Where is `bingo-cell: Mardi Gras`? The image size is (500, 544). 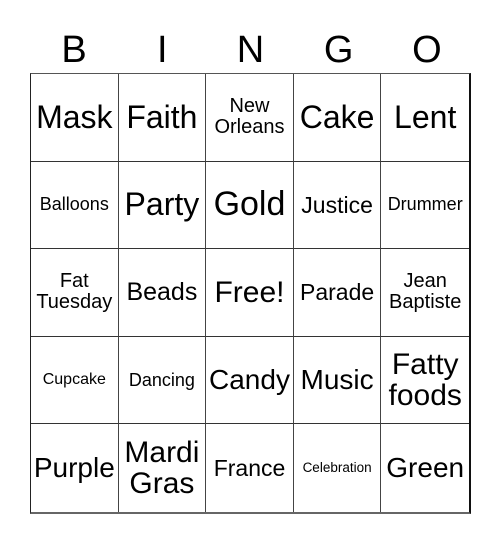 bingo-cell: Mardi Gras is located at coordinates (163, 468).